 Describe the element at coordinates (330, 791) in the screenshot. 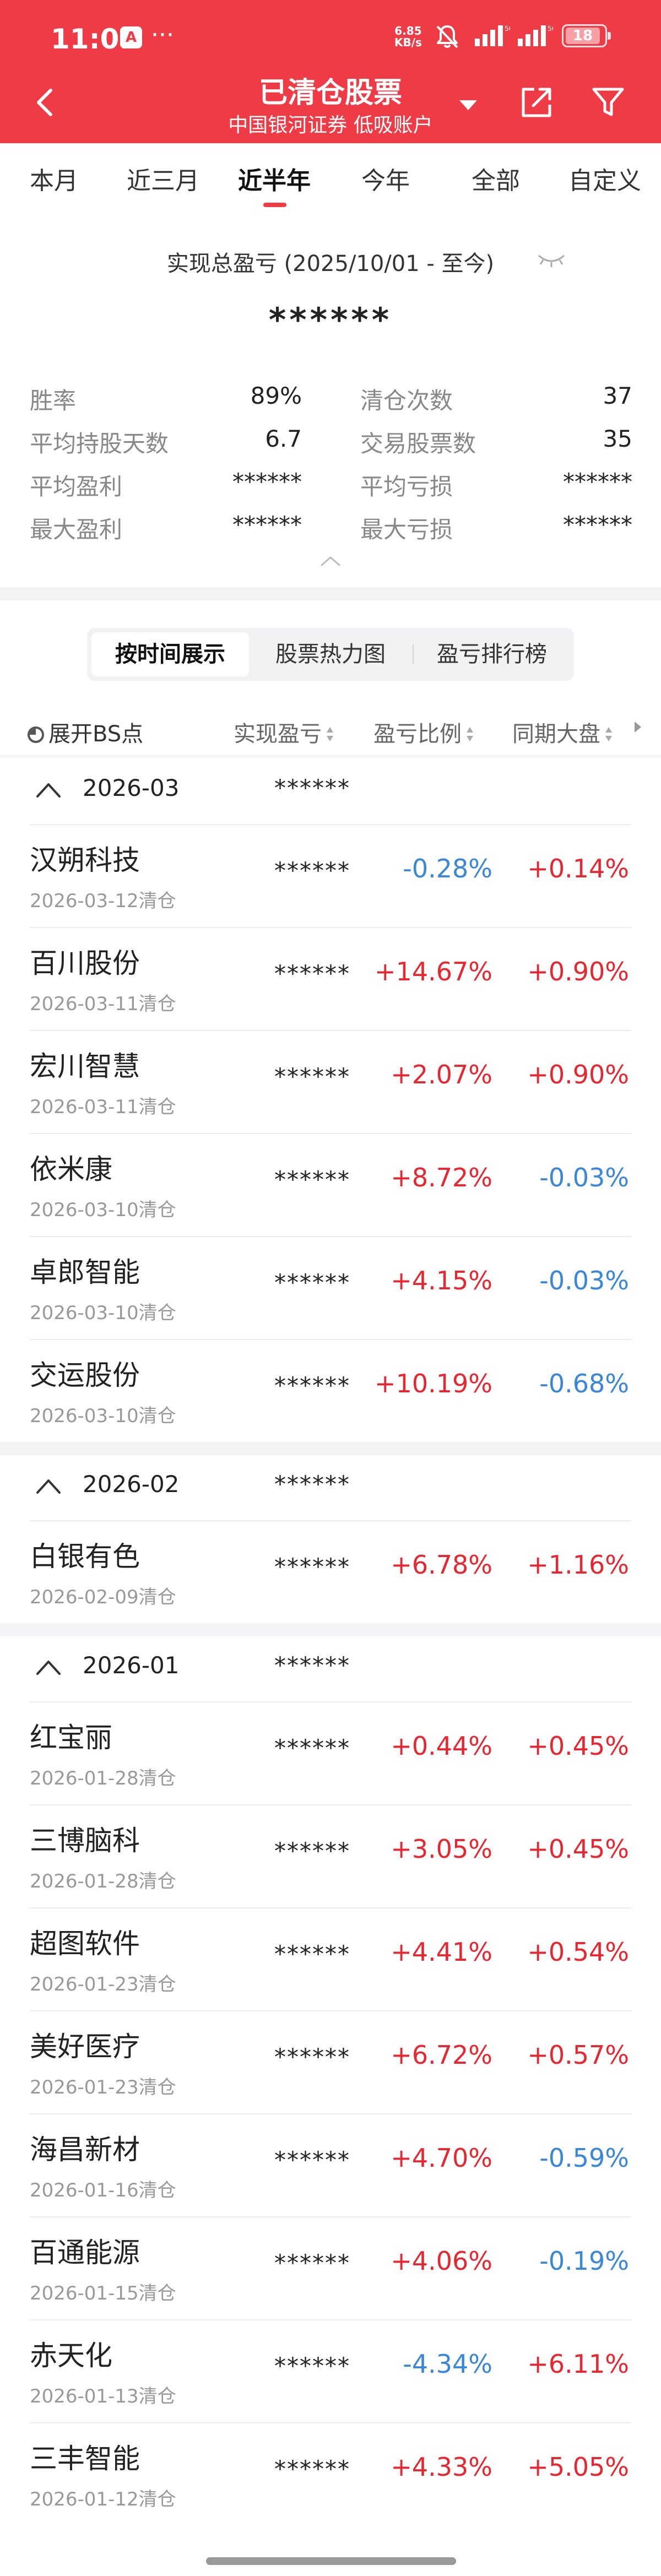

I see `month-group-header: 2026-03 ******` at that location.